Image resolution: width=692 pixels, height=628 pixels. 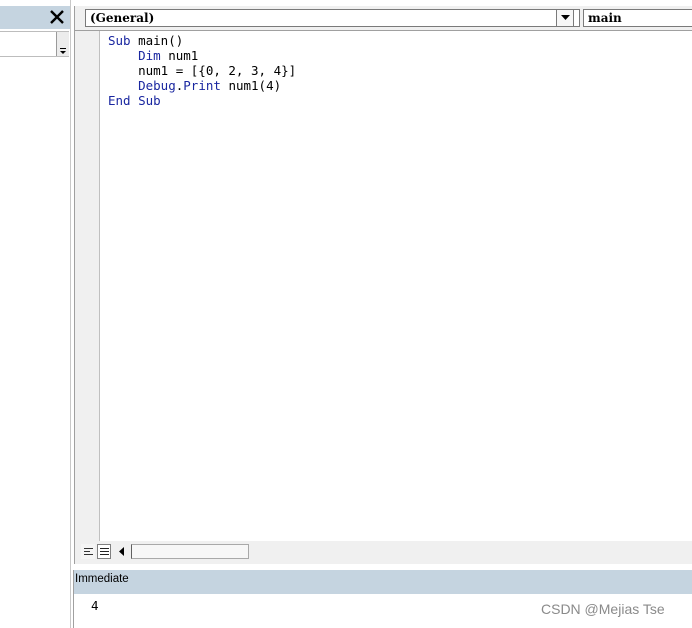 I want to click on left-pane, so click(x=35, y=314).